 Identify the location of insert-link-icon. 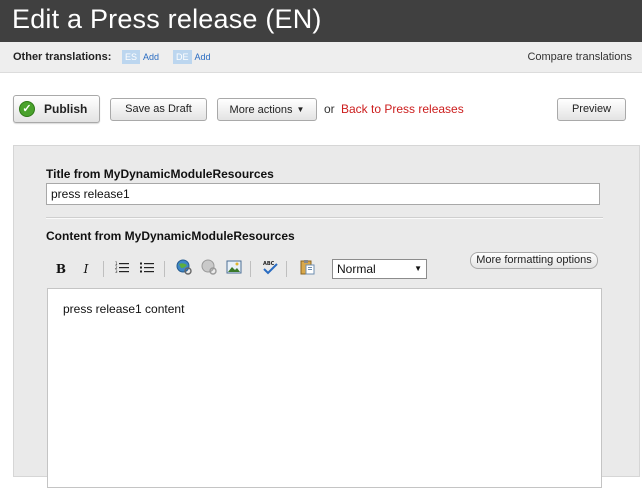
(184, 269).